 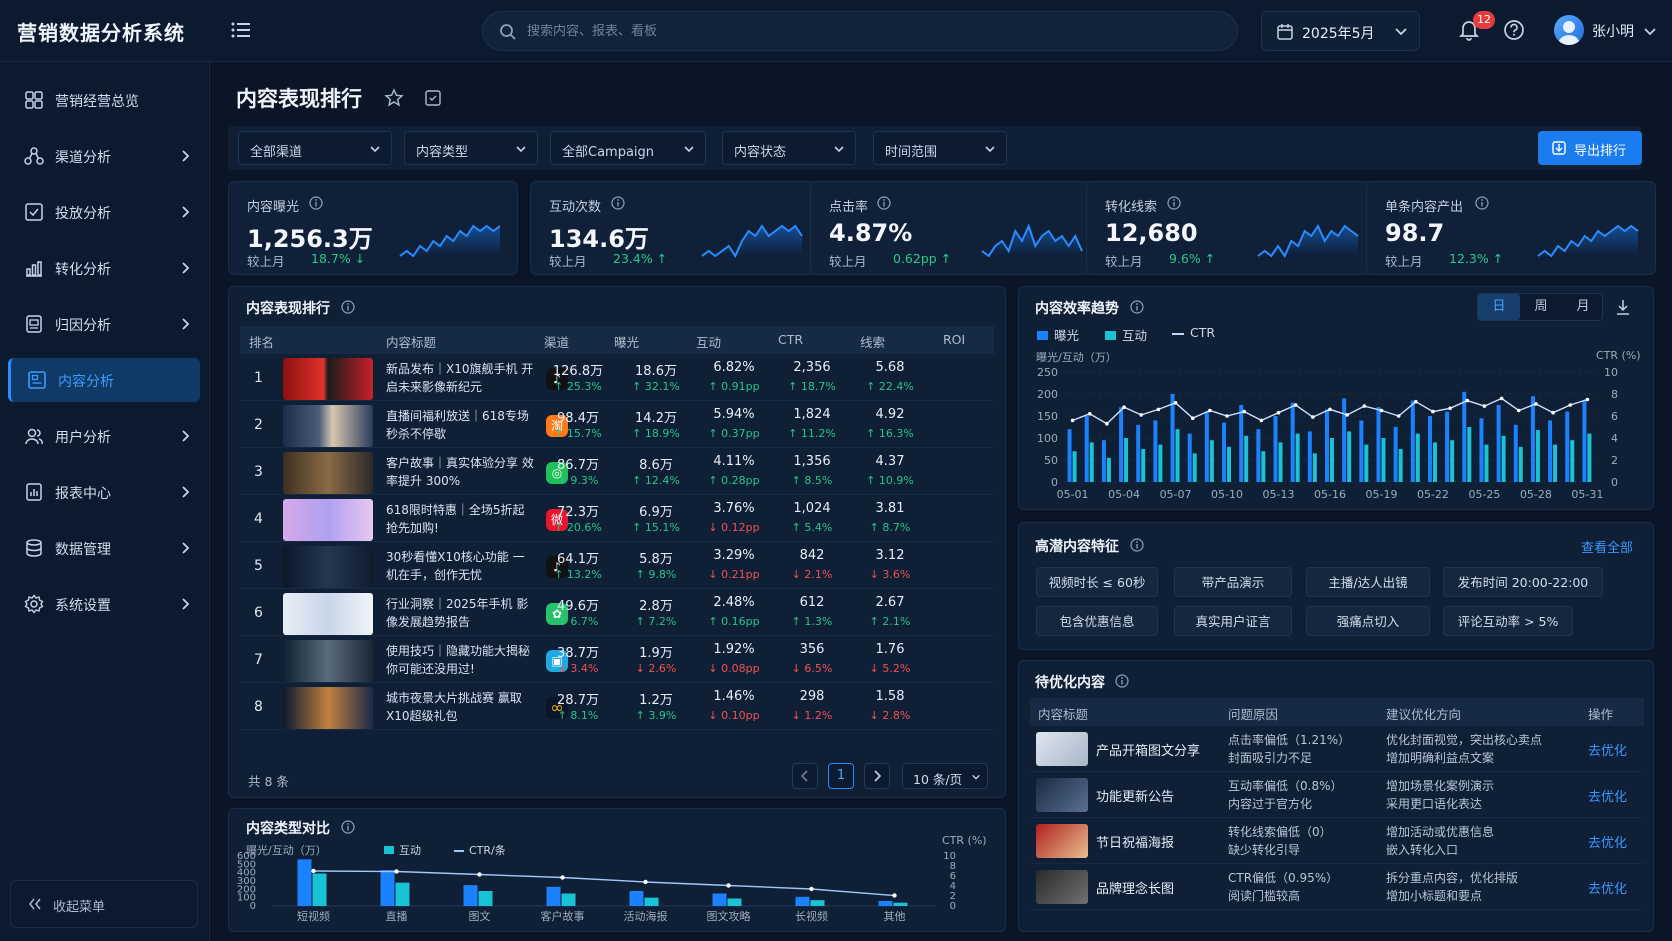 What do you see at coordinates (460, 707) in the screenshot?
I see `content-title: 城市夜景大片挑战赛 赢取X10超级礼包` at bounding box center [460, 707].